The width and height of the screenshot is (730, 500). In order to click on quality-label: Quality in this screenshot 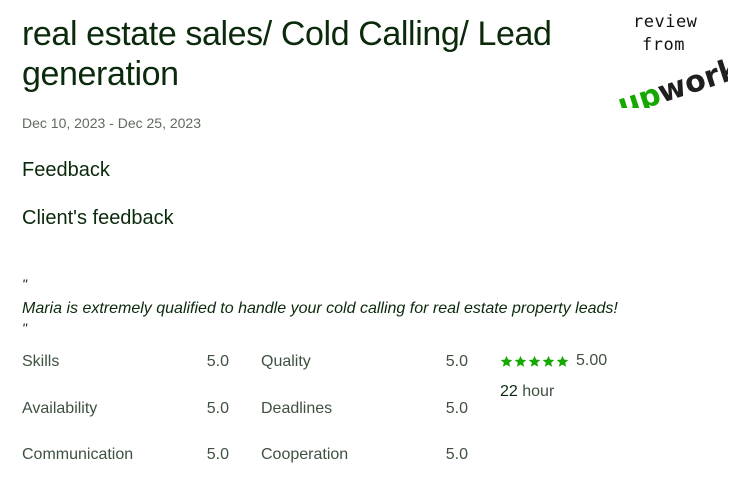, I will do `click(286, 361)`.